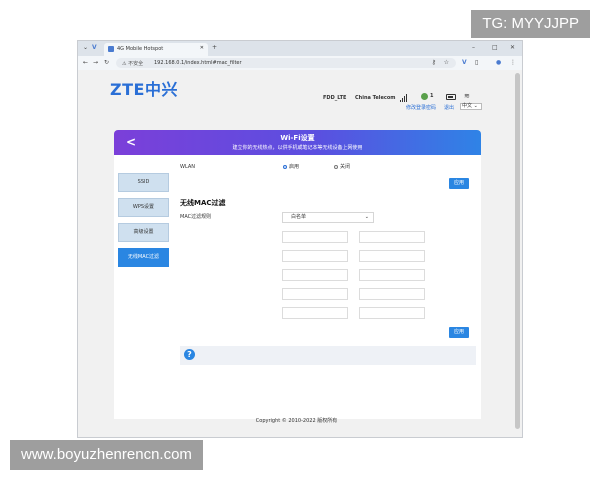  I want to click on forward-icon: →, so click(95, 62).